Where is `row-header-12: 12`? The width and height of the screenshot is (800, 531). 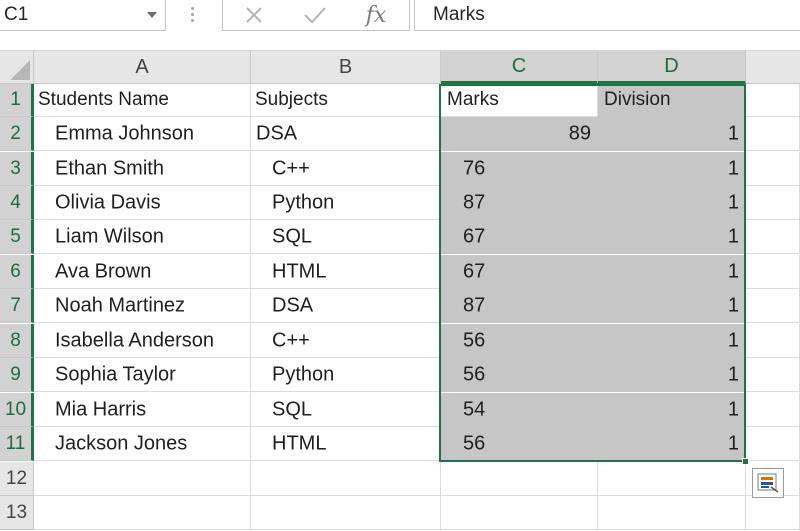 row-header-12: 12 is located at coordinates (17, 479).